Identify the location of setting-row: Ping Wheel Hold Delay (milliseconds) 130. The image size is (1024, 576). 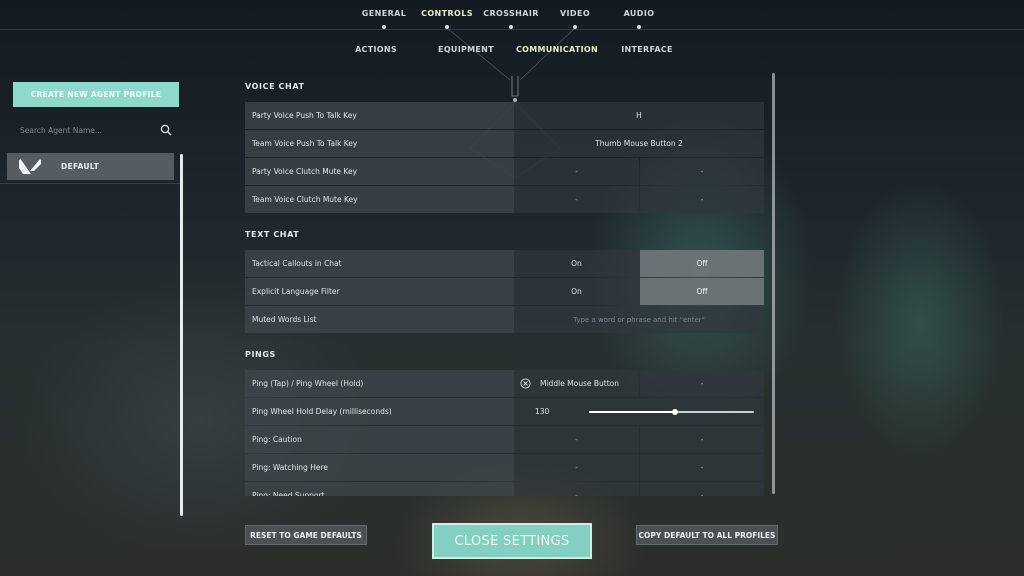
(504, 411).